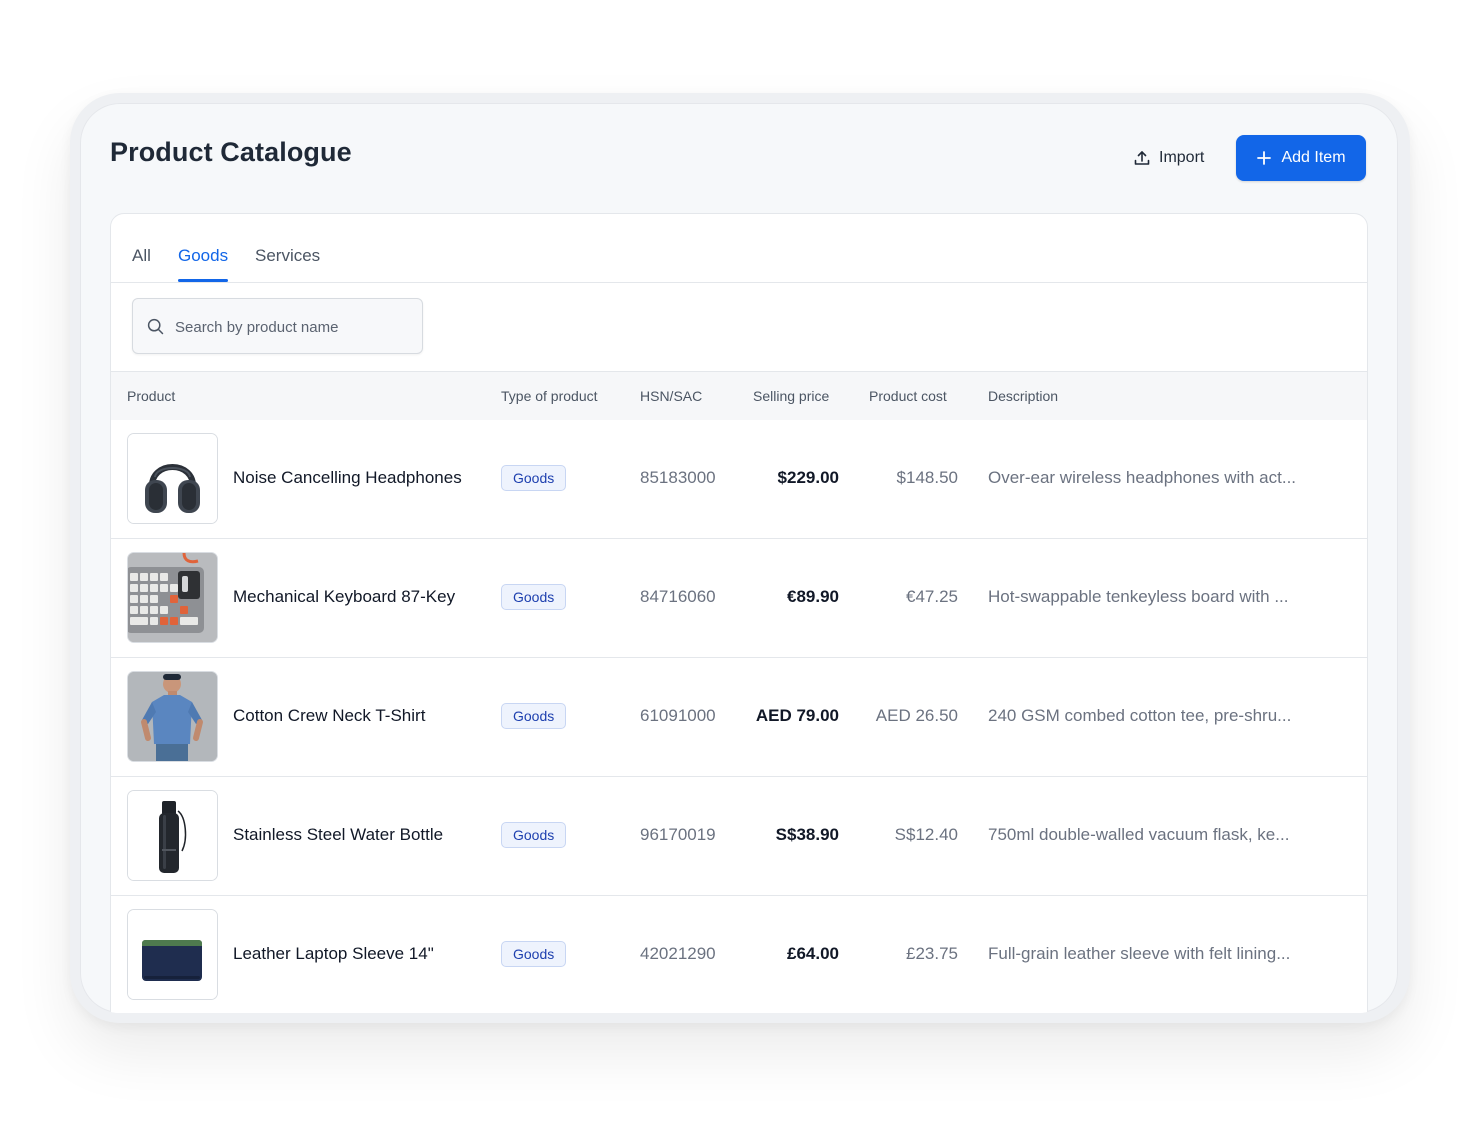  Describe the element at coordinates (231, 152) in the screenshot. I see `page-title: Product Catalogue` at that location.